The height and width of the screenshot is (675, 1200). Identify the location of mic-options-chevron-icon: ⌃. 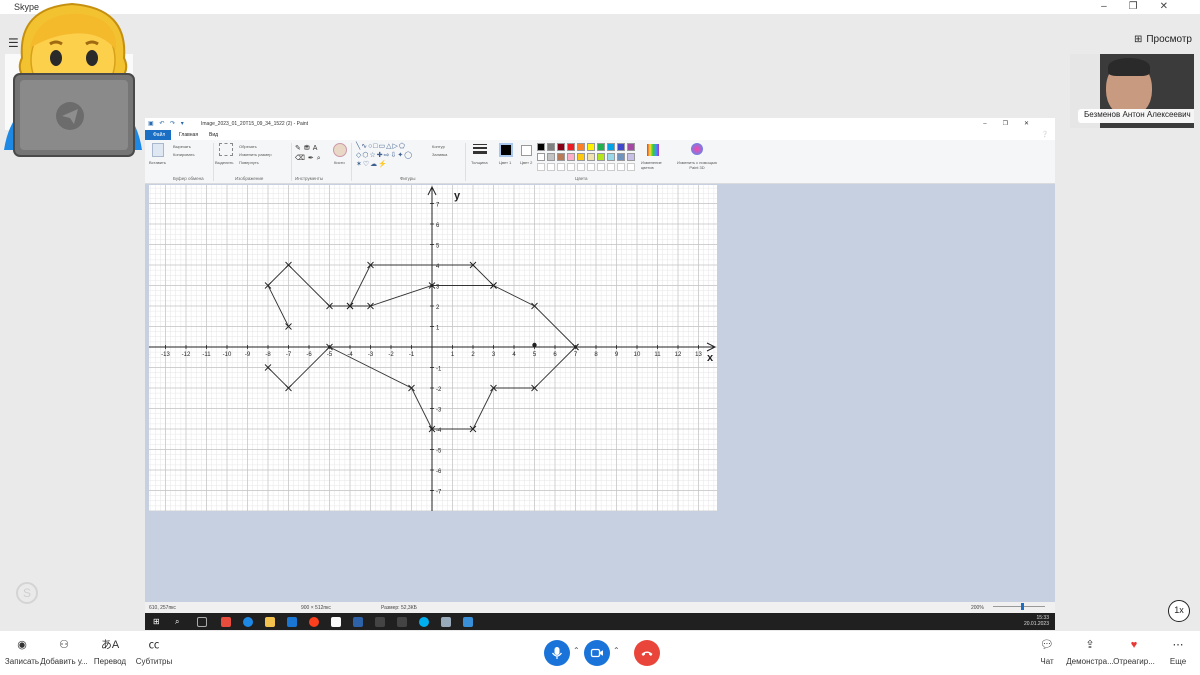
(576, 650).